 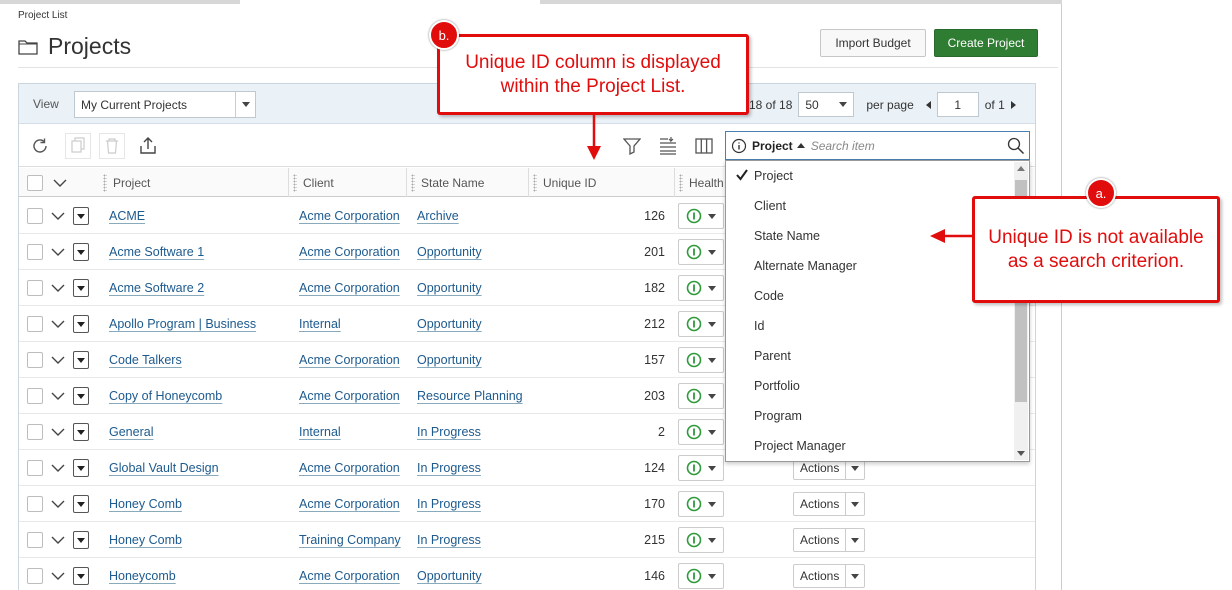 What do you see at coordinates (348, 182) in the screenshot?
I see `column-header-client: Client` at bounding box center [348, 182].